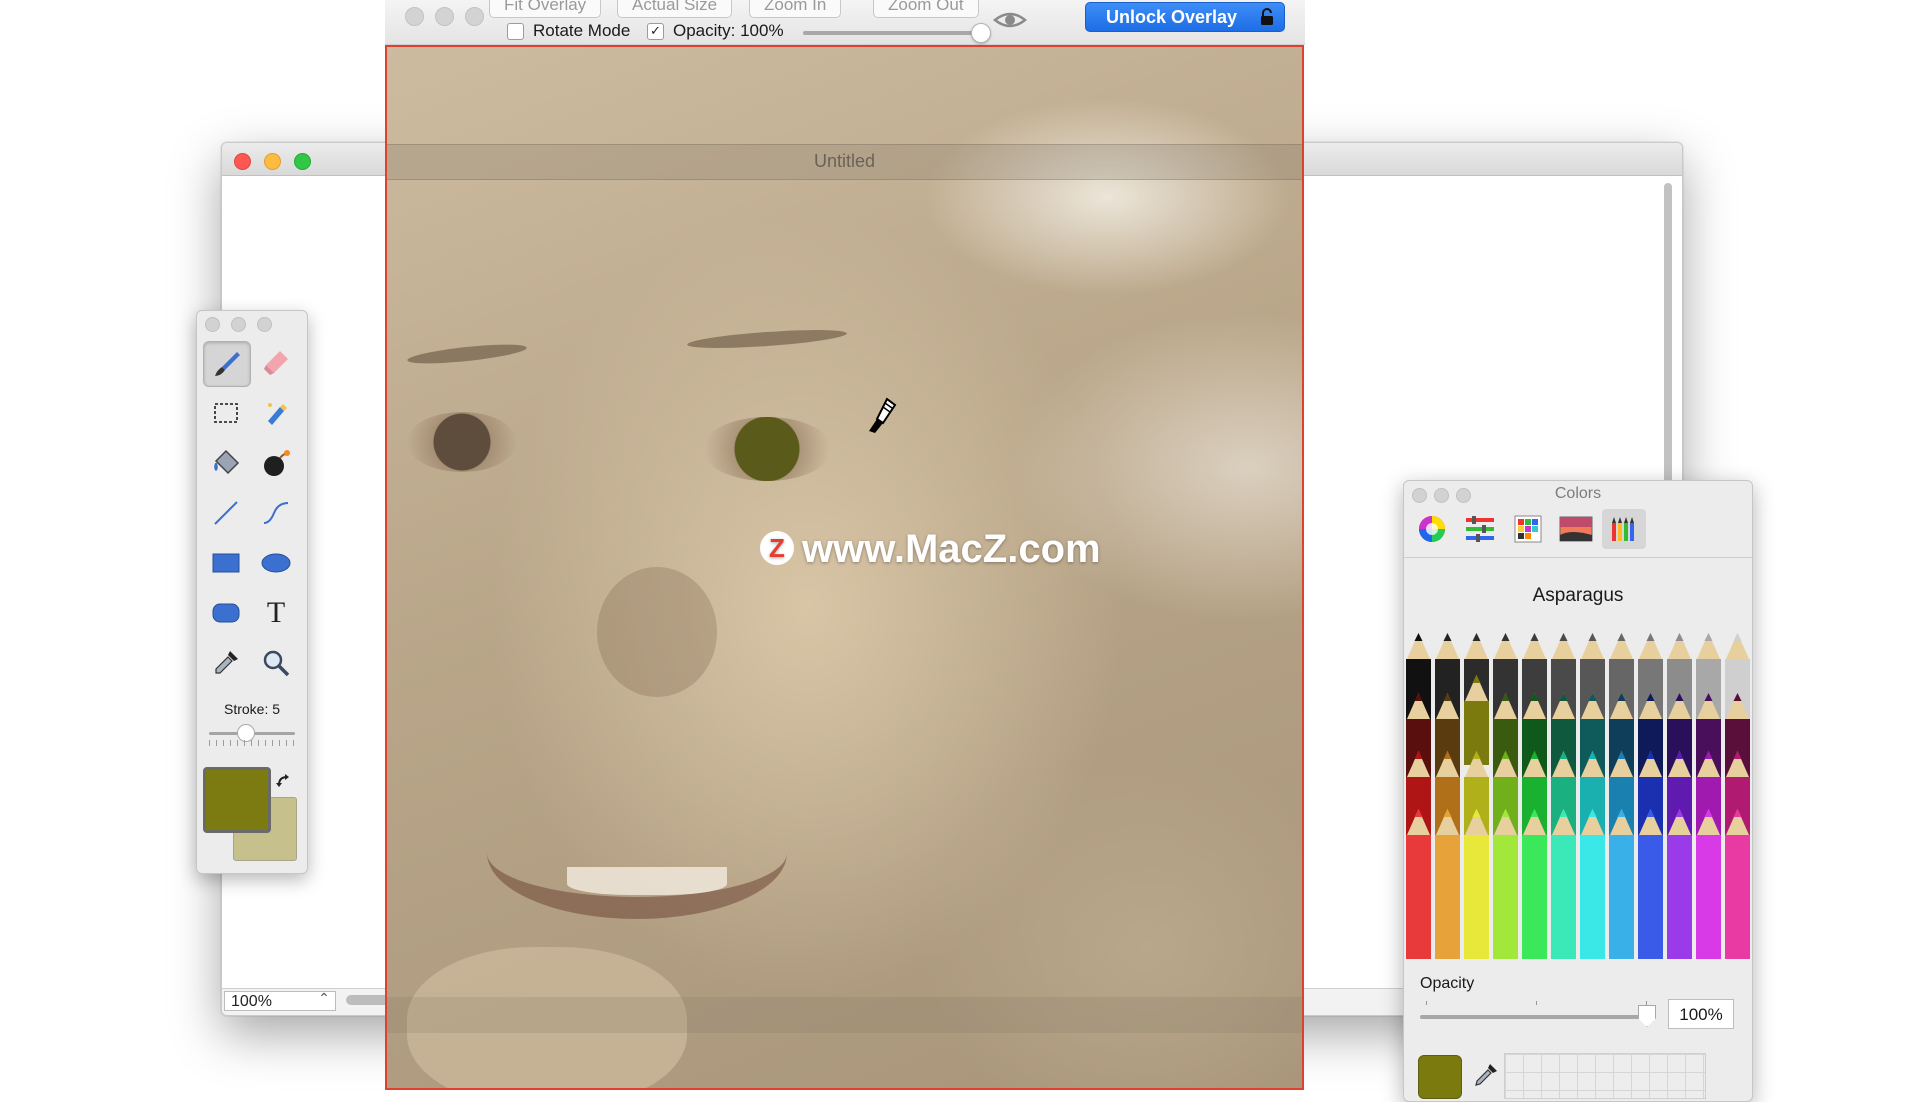  Describe the element at coordinates (1578, 557) in the screenshot. I see `colors-header-separator` at that location.